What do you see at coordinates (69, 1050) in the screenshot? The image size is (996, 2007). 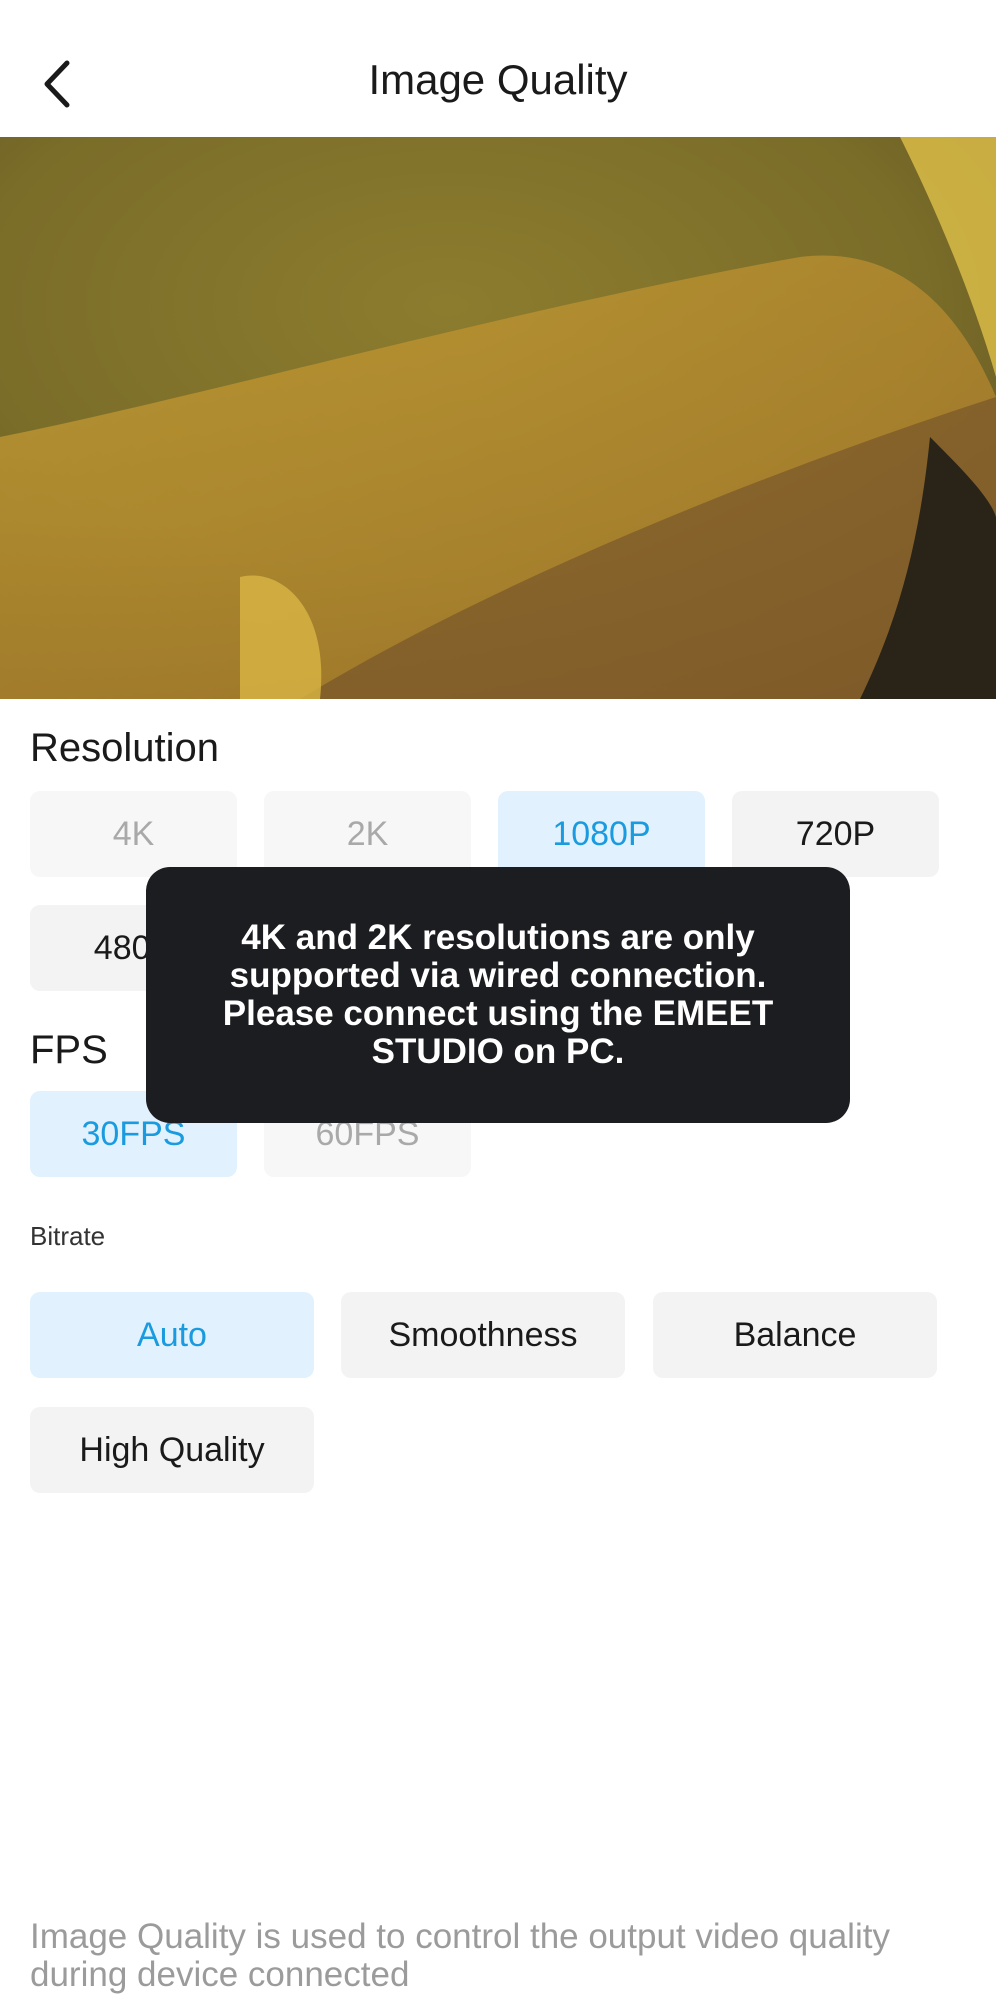 I see `fps-title: FPS` at bounding box center [69, 1050].